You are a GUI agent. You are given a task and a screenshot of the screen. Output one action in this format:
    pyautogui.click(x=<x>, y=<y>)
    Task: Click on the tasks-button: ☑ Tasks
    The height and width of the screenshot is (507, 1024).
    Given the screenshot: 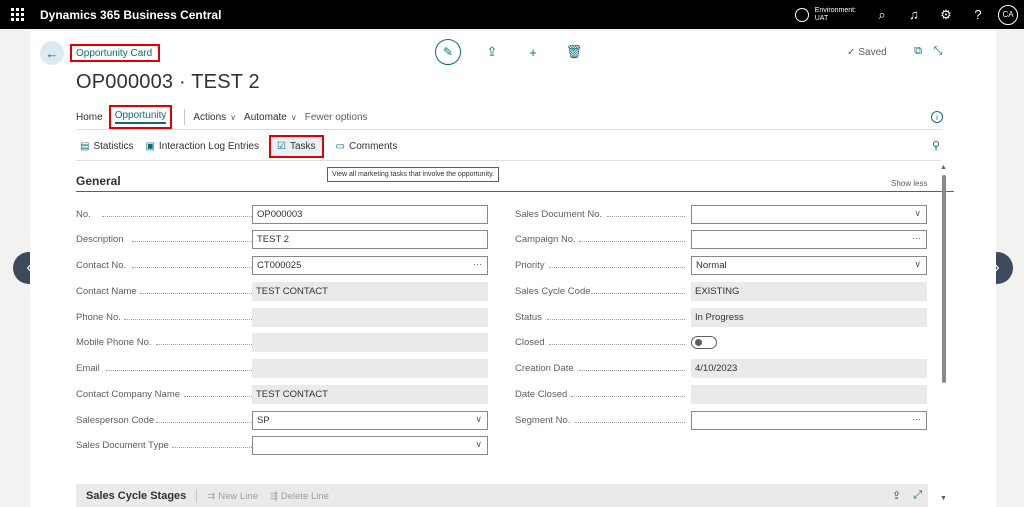 What is the action you would take?
    pyautogui.click(x=296, y=146)
    